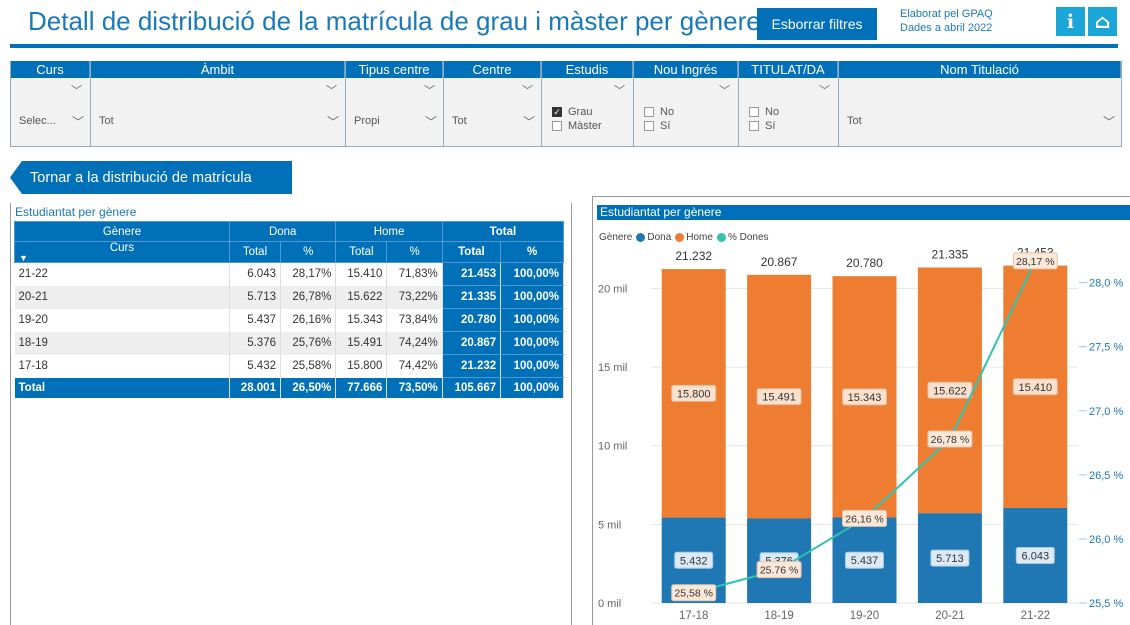  What do you see at coordinates (493, 121) in the screenshot?
I see `filter-centre-select: Tot ﹀` at bounding box center [493, 121].